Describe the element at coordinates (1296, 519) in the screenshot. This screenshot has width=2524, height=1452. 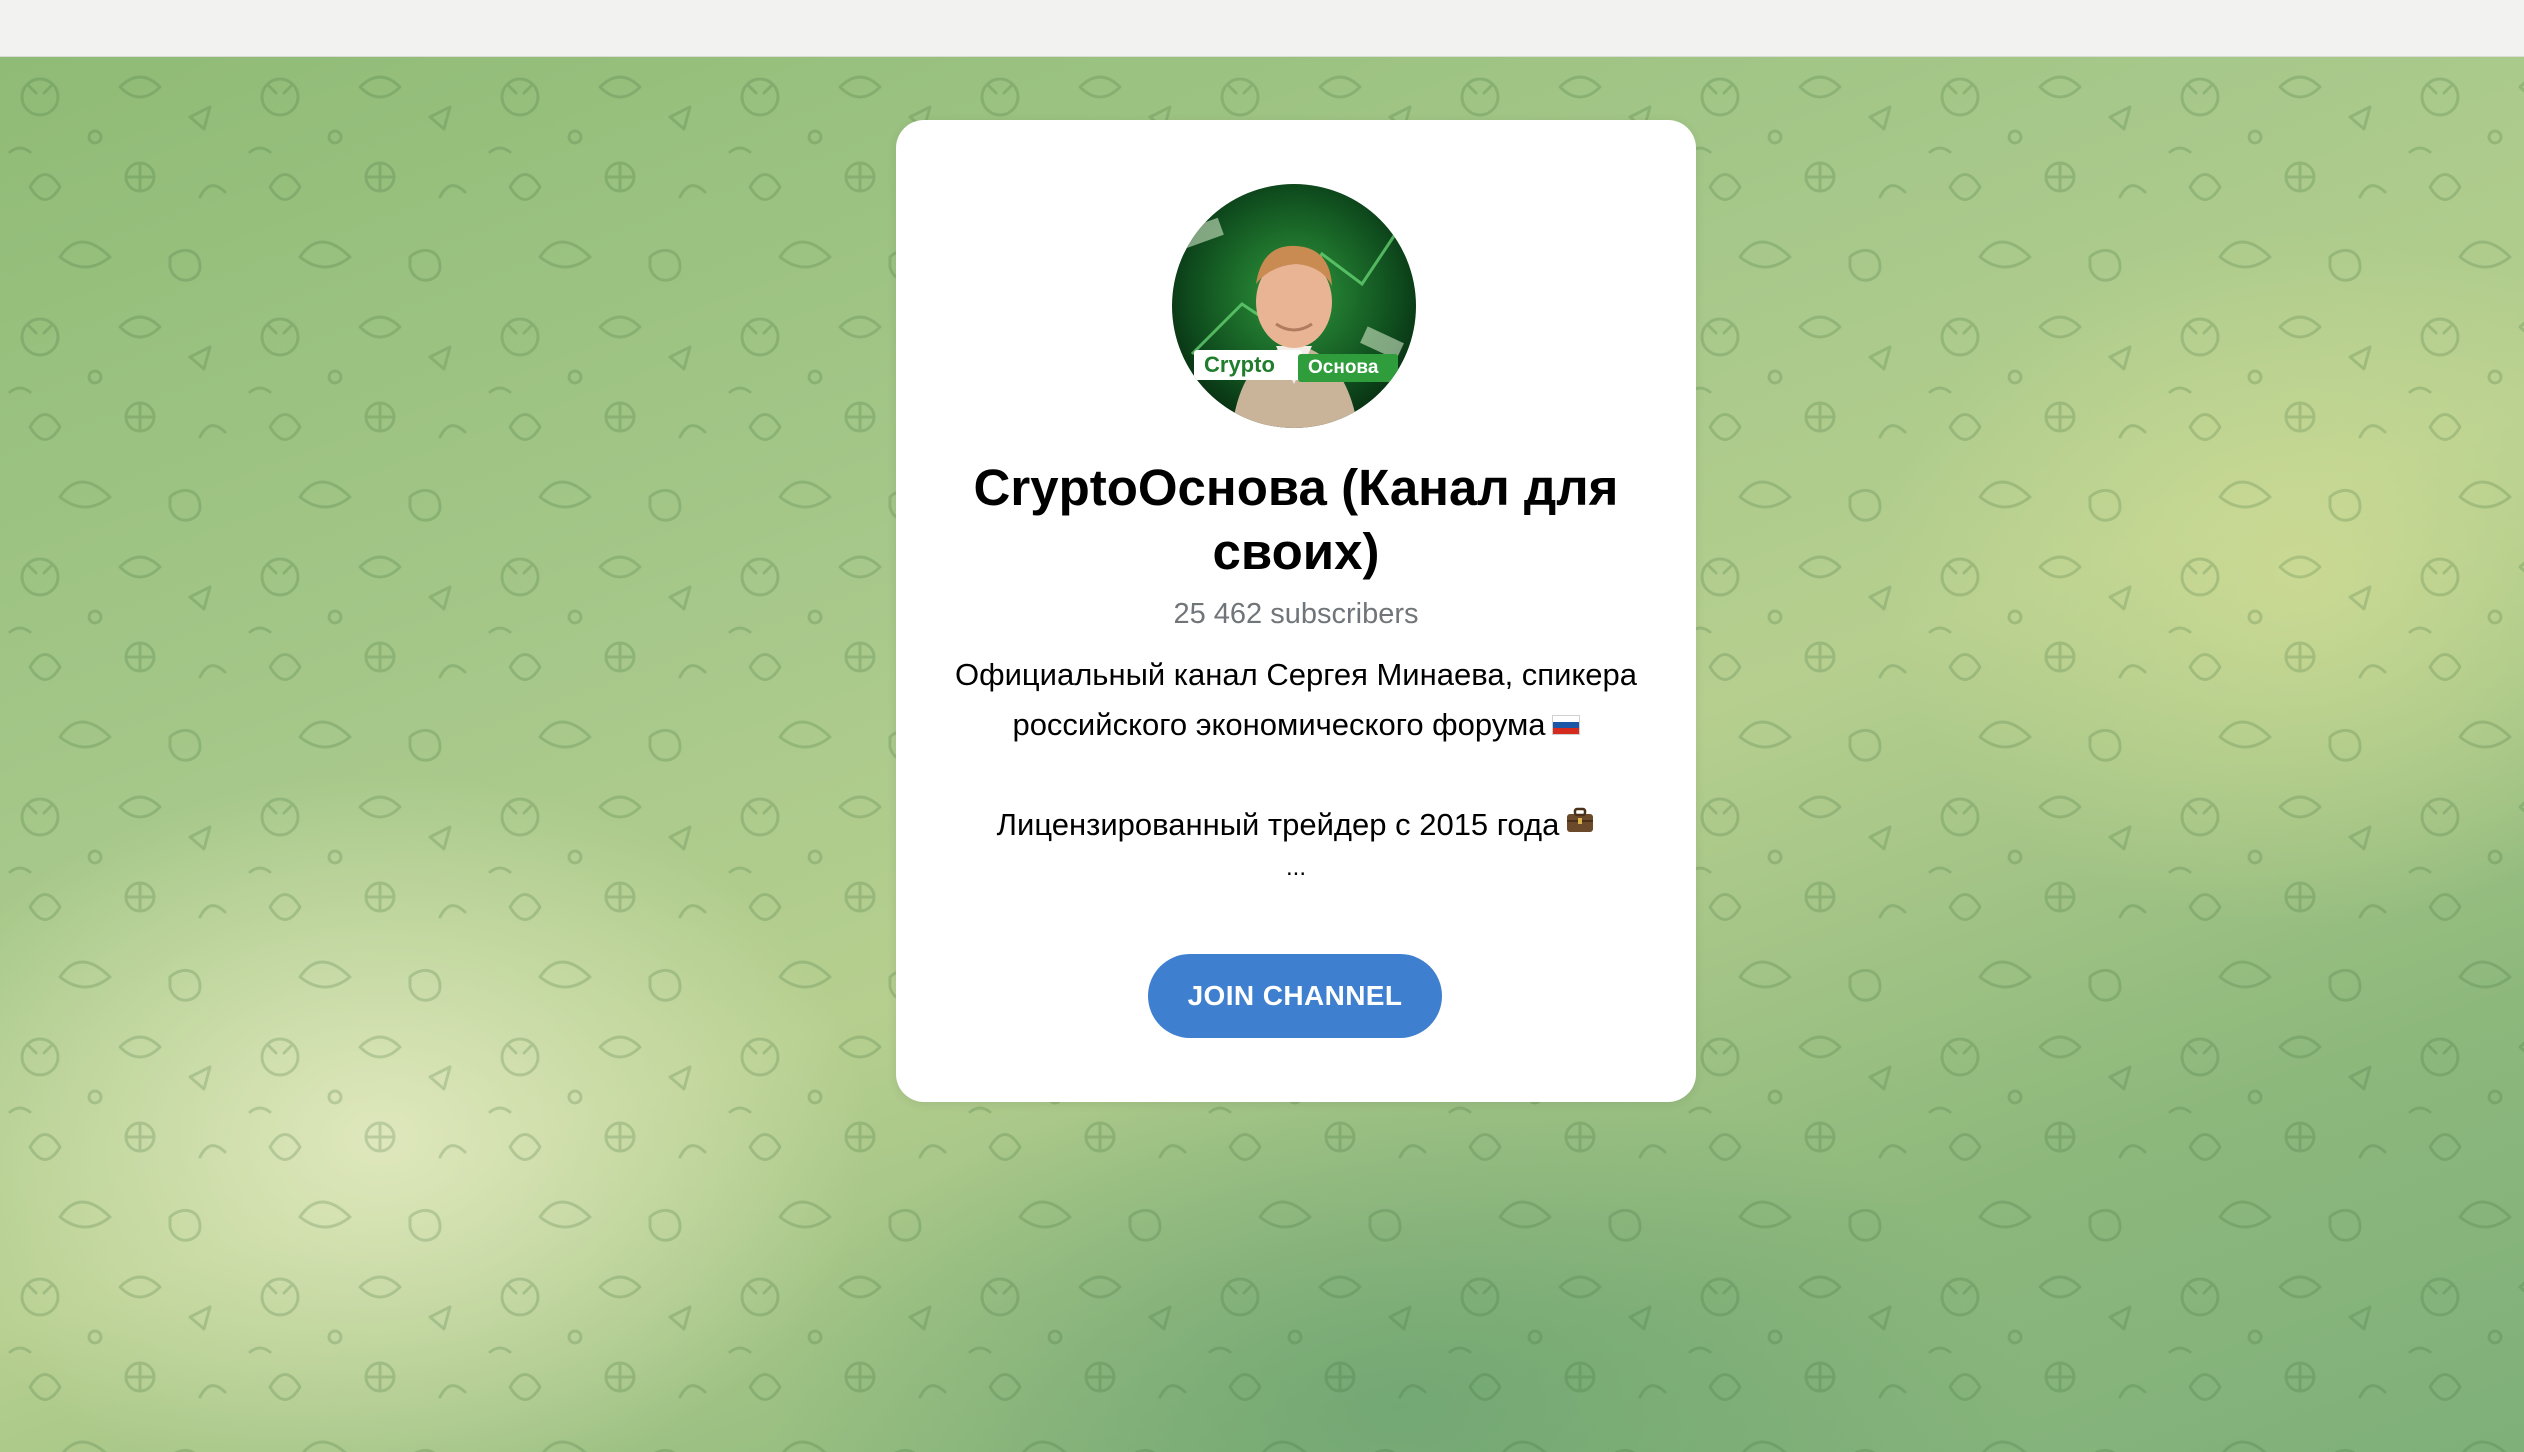
I see `channel-title: CryptoОснова (Канал для своих)` at that location.